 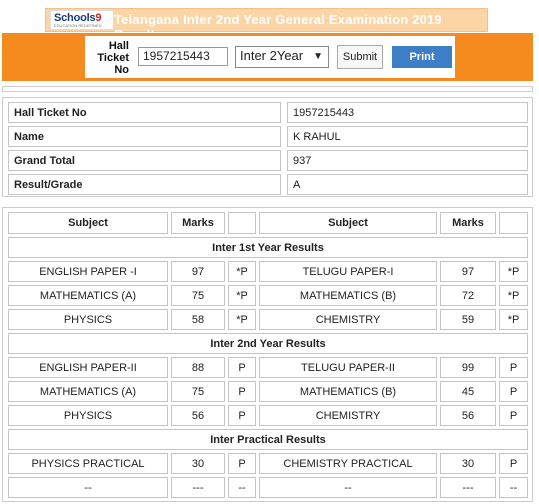 I want to click on marks-cell: 99, so click(x=468, y=367).